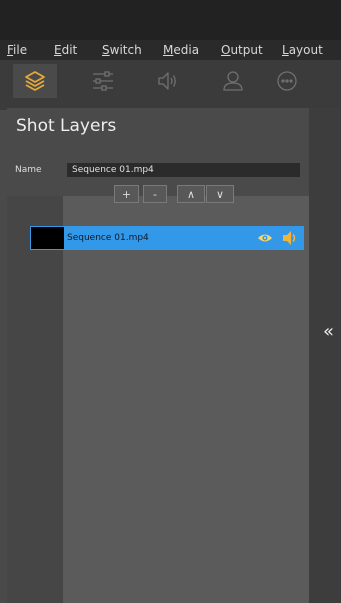 This screenshot has height=603, width=341. I want to click on menu-media: Media, so click(181, 50).